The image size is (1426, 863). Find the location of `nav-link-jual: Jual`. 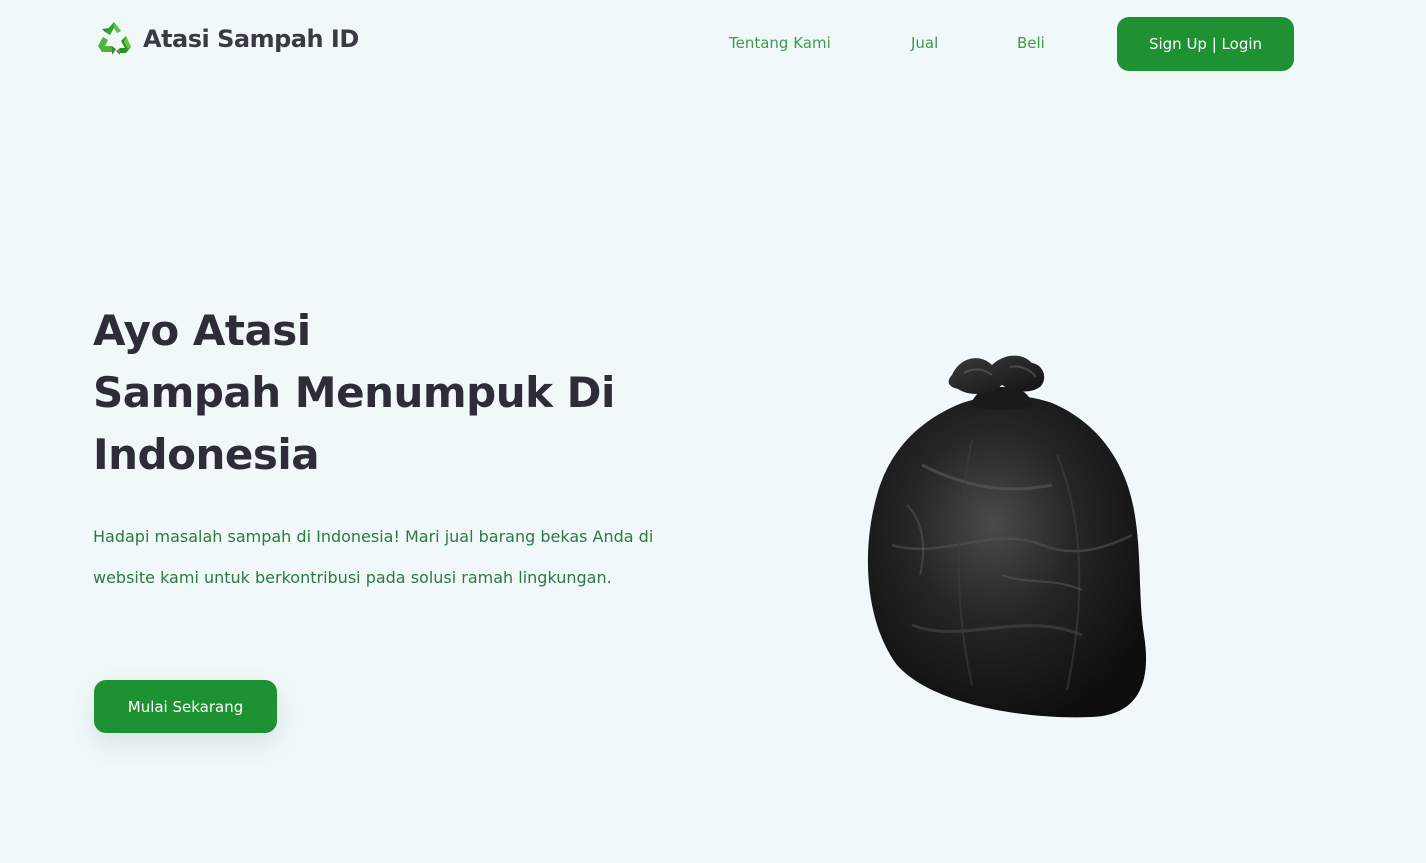

nav-link-jual: Jual is located at coordinates (924, 43).